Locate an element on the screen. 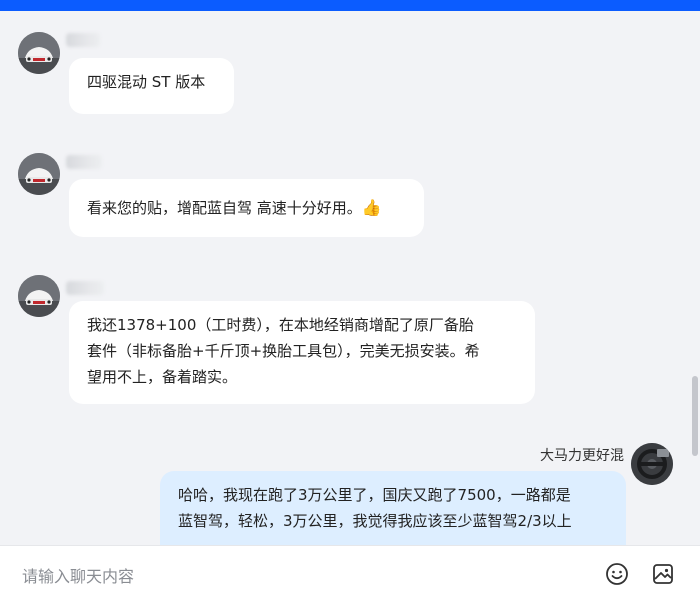 The width and height of the screenshot is (700, 610). image-icon is located at coordinates (663, 574).